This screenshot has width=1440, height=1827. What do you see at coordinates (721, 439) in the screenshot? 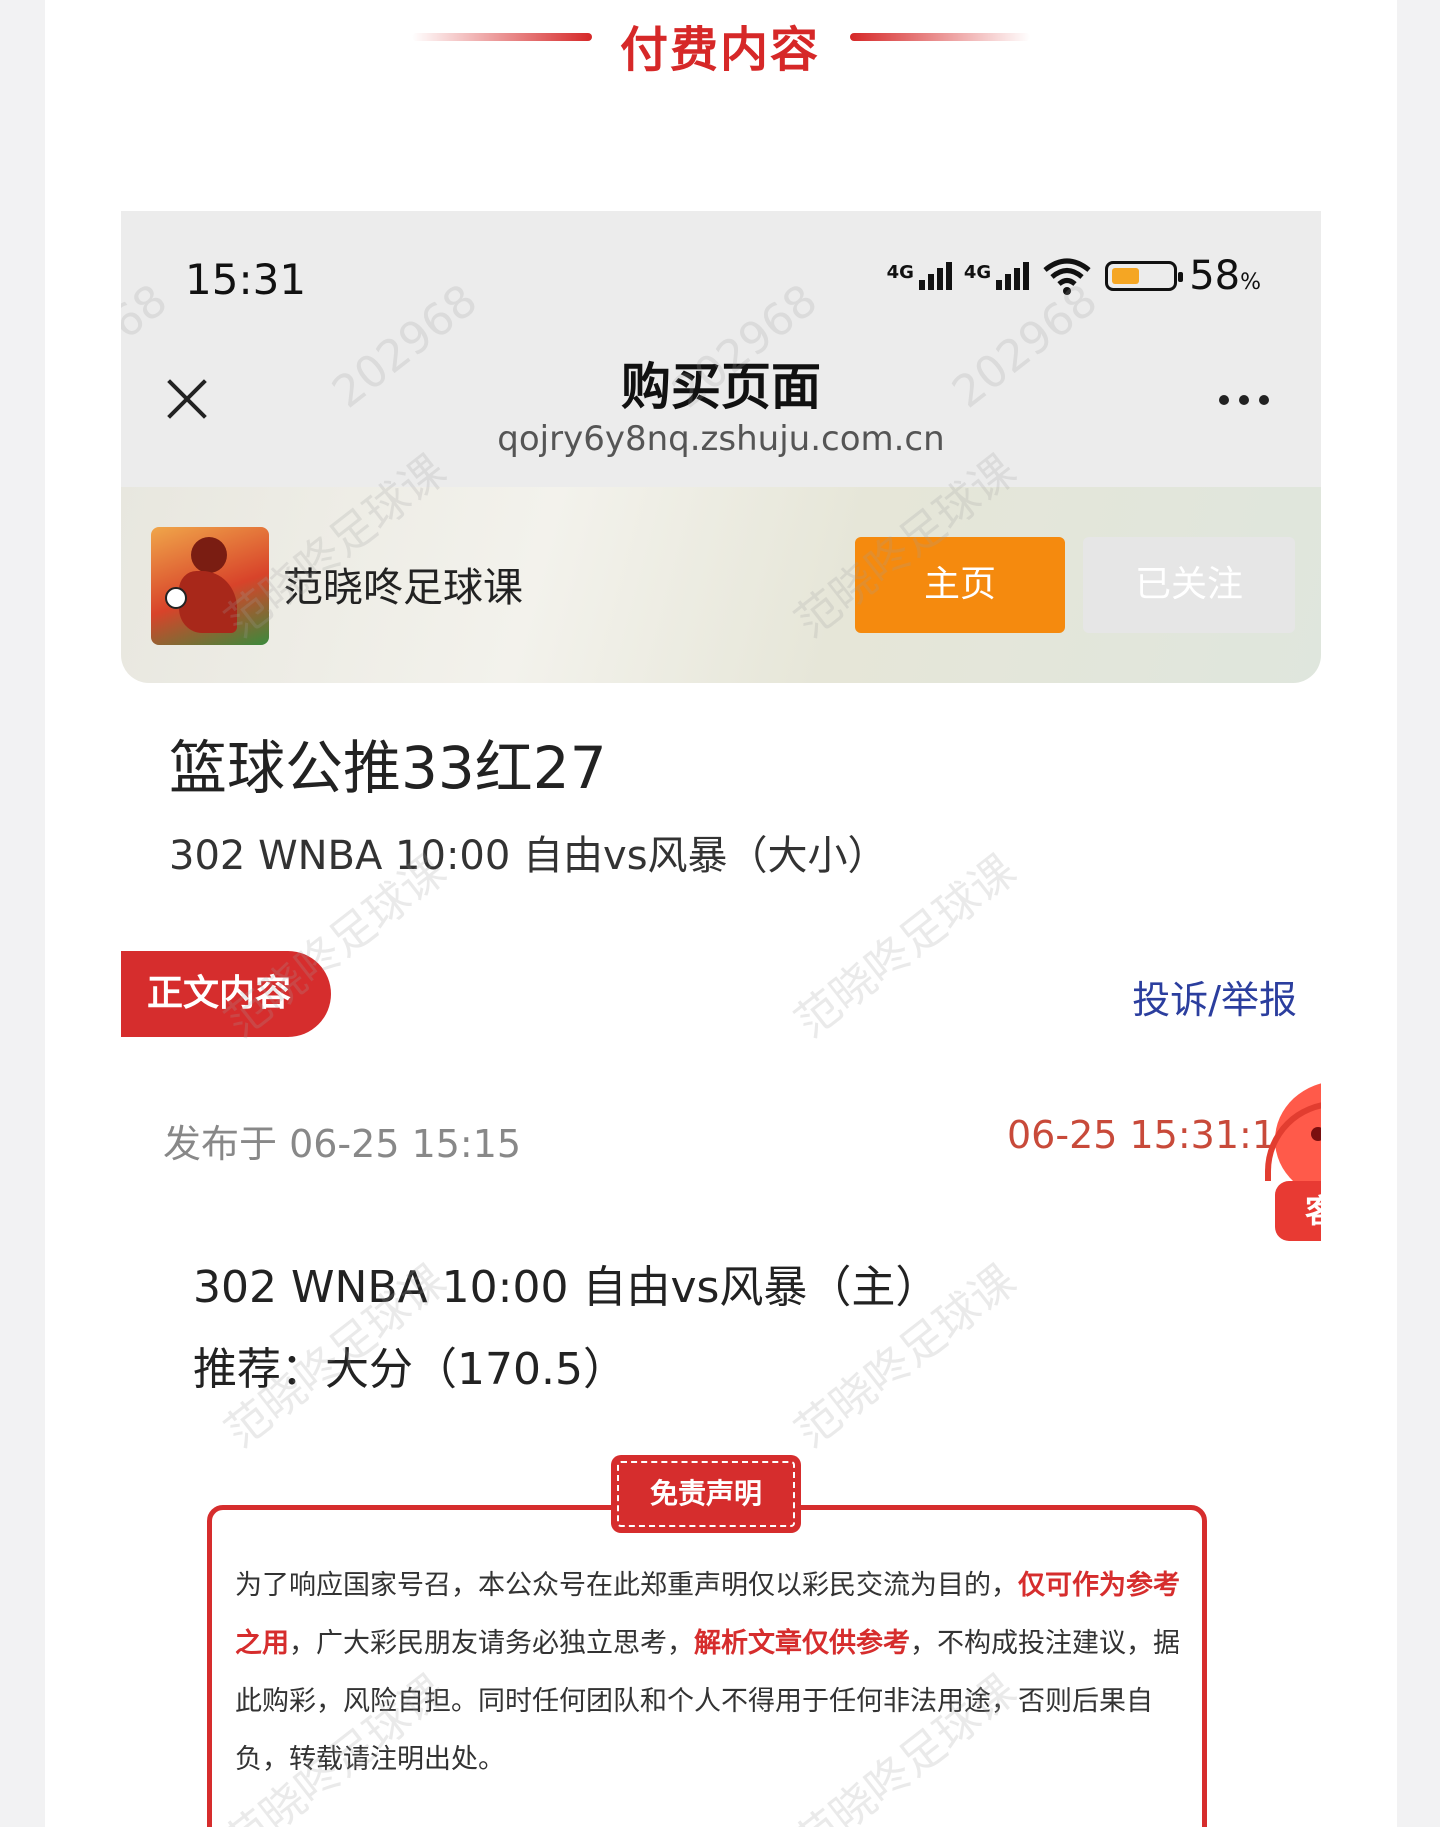
I see `nav-url: qojry6y8nq.zshuju.com.cn` at bounding box center [721, 439].